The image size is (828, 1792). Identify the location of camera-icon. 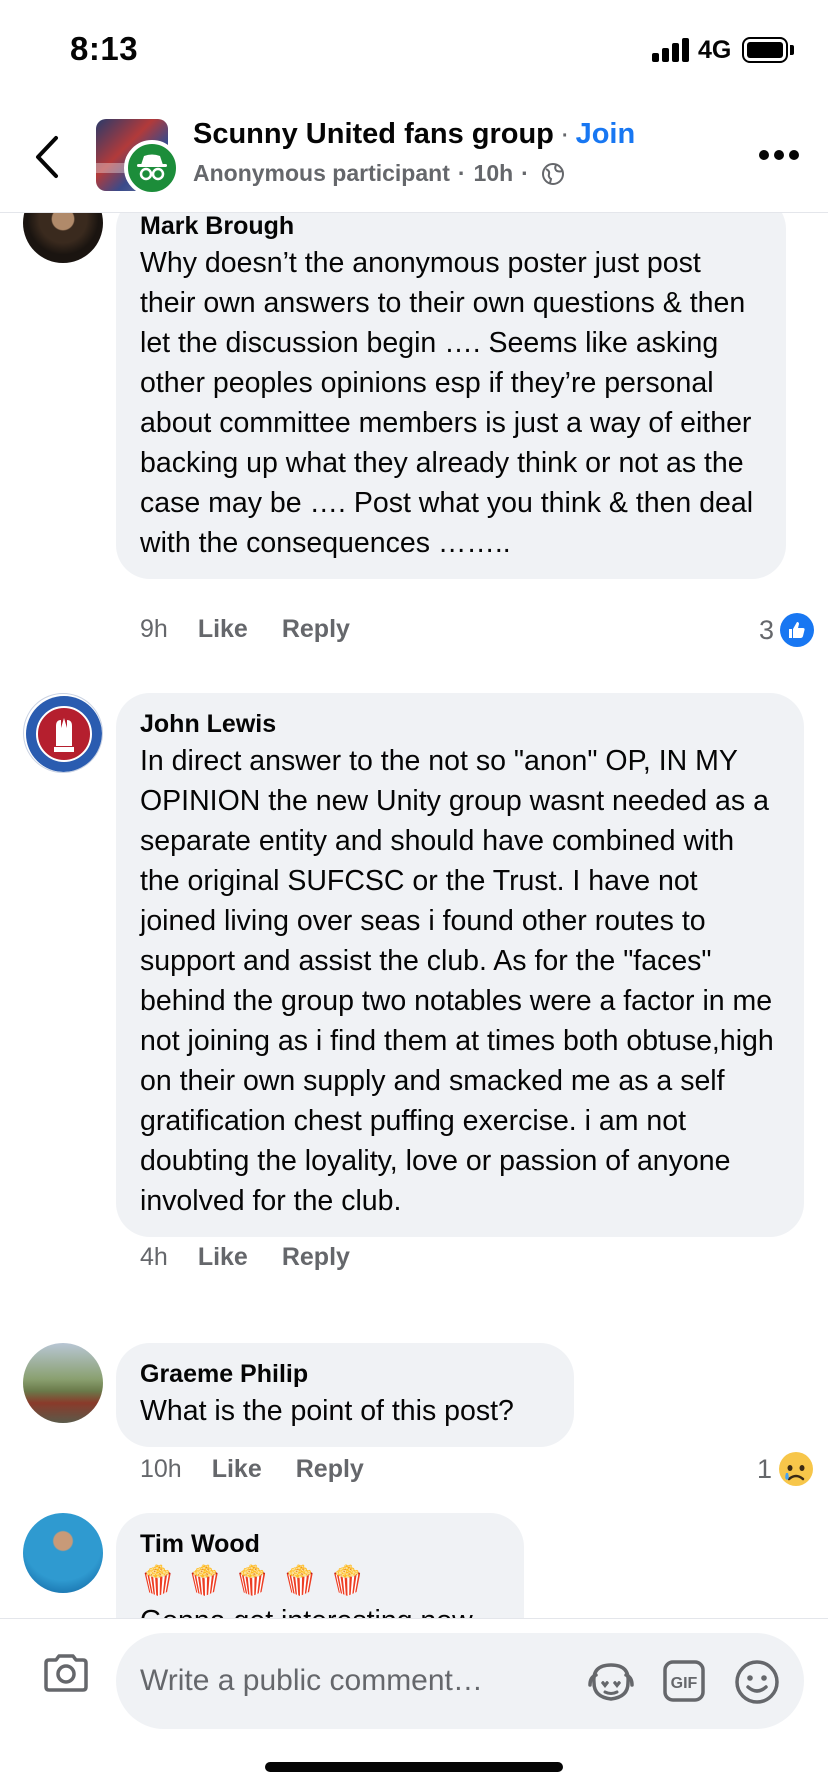
(66, 1673).